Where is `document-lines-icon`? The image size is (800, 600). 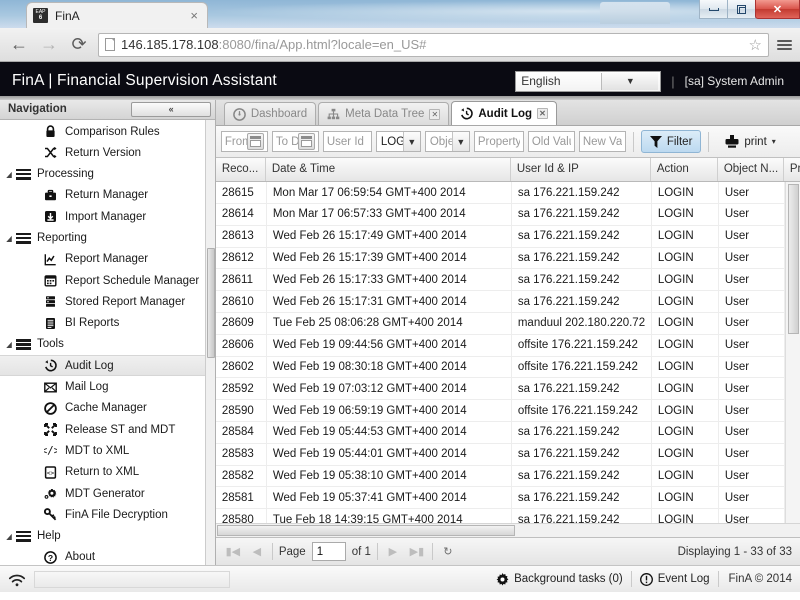
document-lines-icon is located at coordinates (50, 323).